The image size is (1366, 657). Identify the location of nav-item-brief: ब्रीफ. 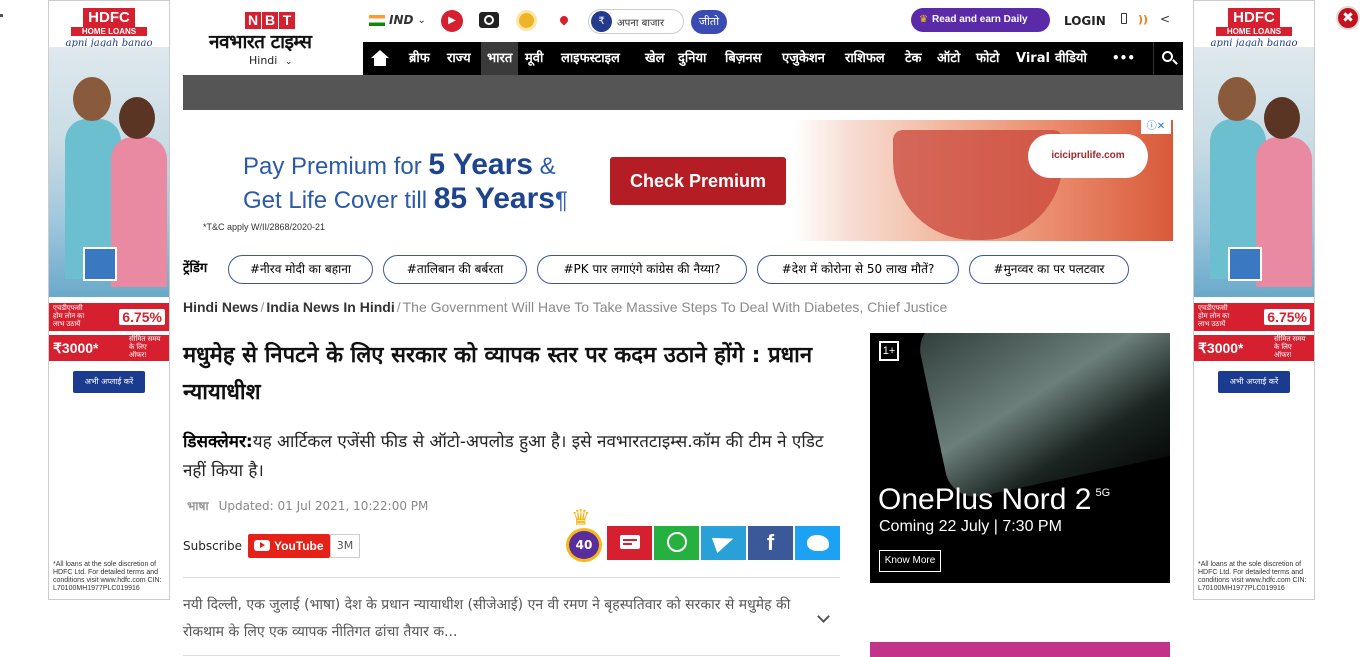
(419, 58).